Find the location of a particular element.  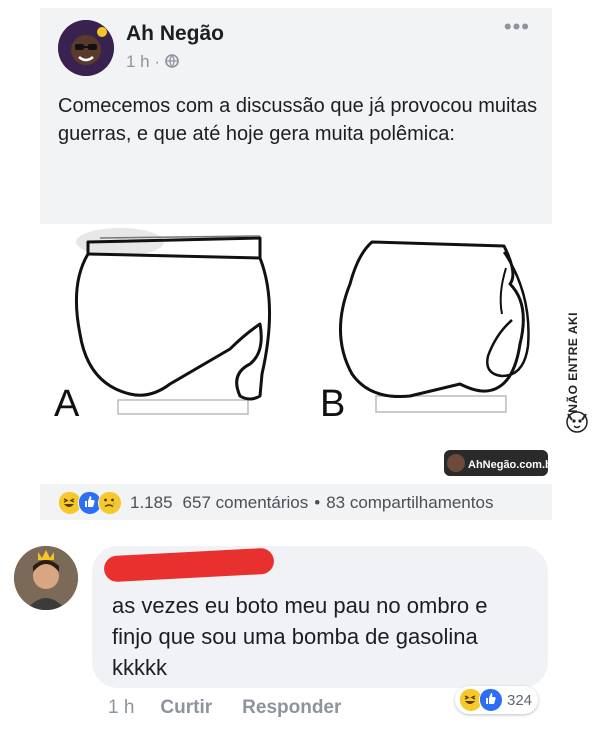

like-button: Curtir is located at coordinates (186, 708).